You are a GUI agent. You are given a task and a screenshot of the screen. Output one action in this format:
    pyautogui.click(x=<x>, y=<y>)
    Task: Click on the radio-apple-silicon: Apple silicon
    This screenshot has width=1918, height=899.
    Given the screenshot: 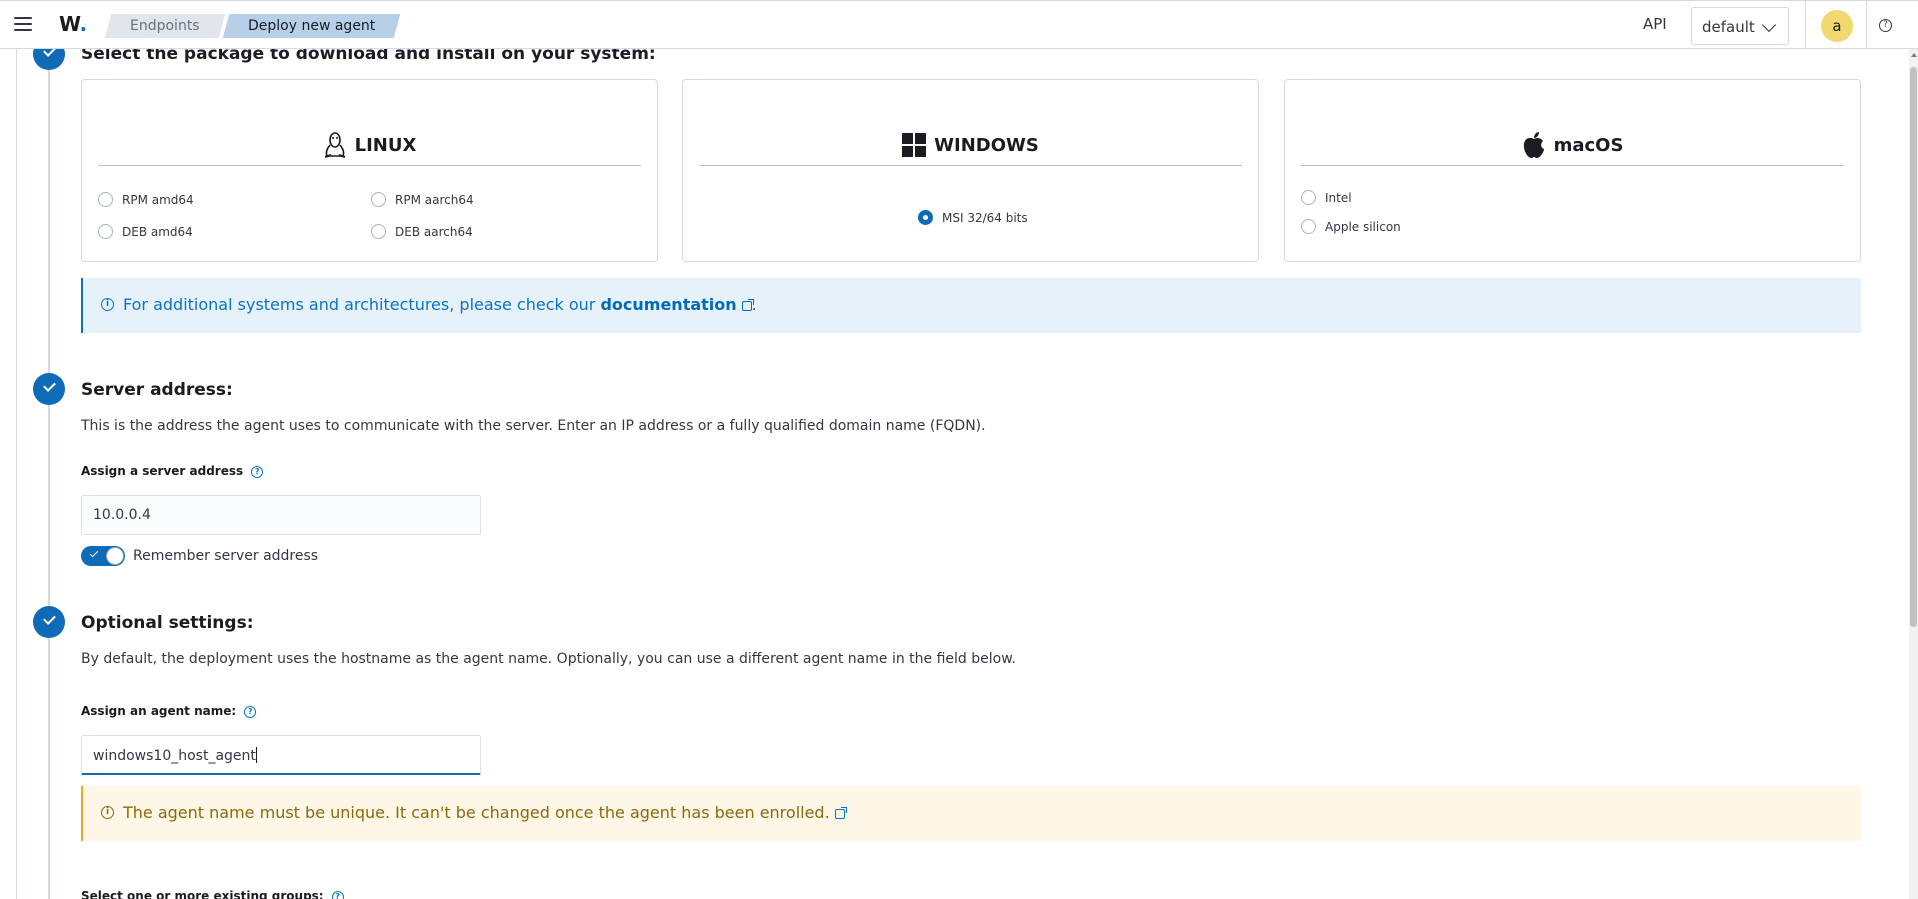 What is the action you would take?
    pyautogui.click(x=1351, y=226)
    